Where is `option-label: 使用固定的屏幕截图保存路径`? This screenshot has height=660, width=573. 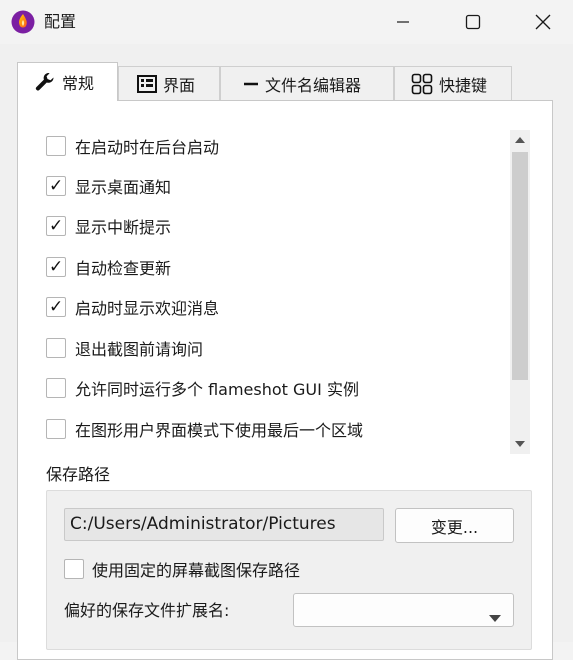 option-label: 使用固定的屏幕截图保存路径 is located at coordinates (196, 570).